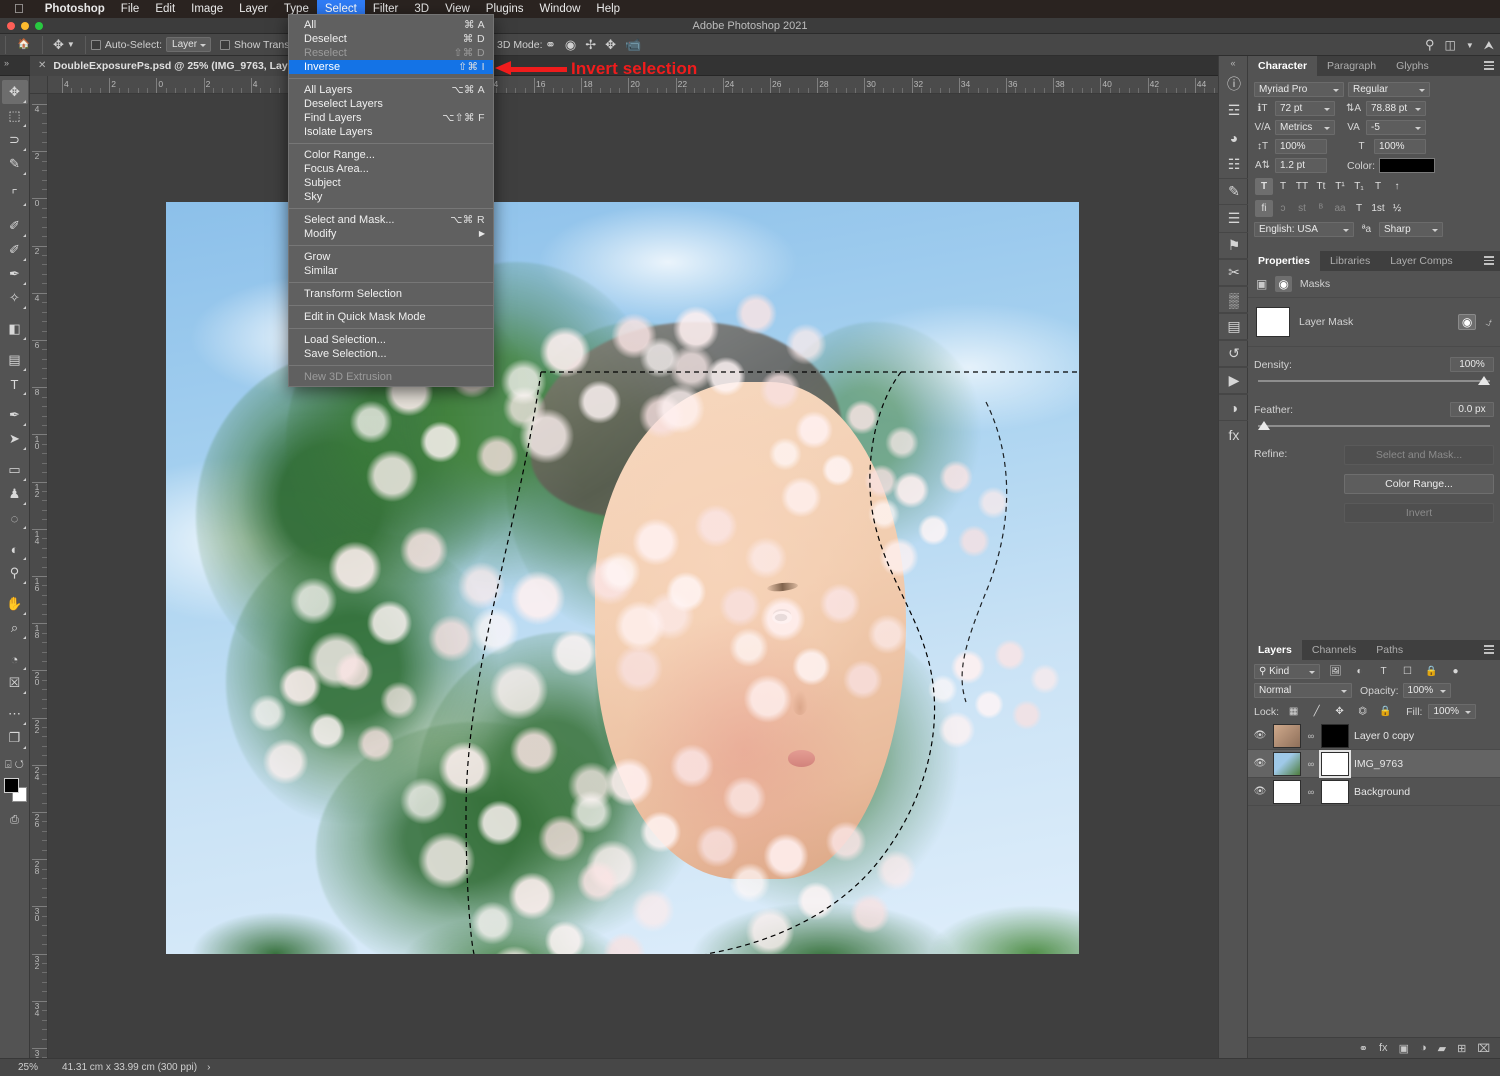  Describe the element at coordinates (1362, 711) in the screenshot. I see `lock-artboard-icon: ⏣` at that location.